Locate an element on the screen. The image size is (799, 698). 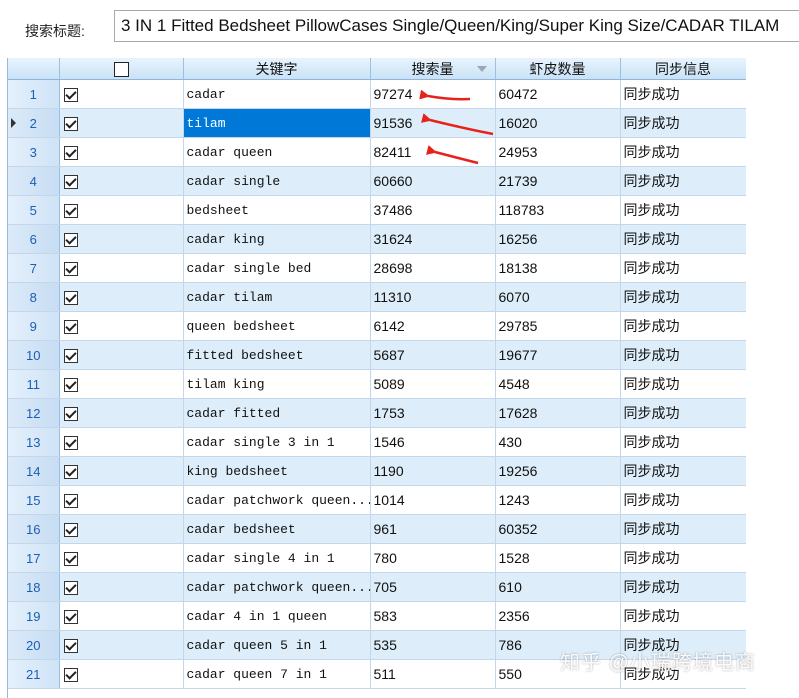
row-number: 21 is located at coordinates (34, 674).